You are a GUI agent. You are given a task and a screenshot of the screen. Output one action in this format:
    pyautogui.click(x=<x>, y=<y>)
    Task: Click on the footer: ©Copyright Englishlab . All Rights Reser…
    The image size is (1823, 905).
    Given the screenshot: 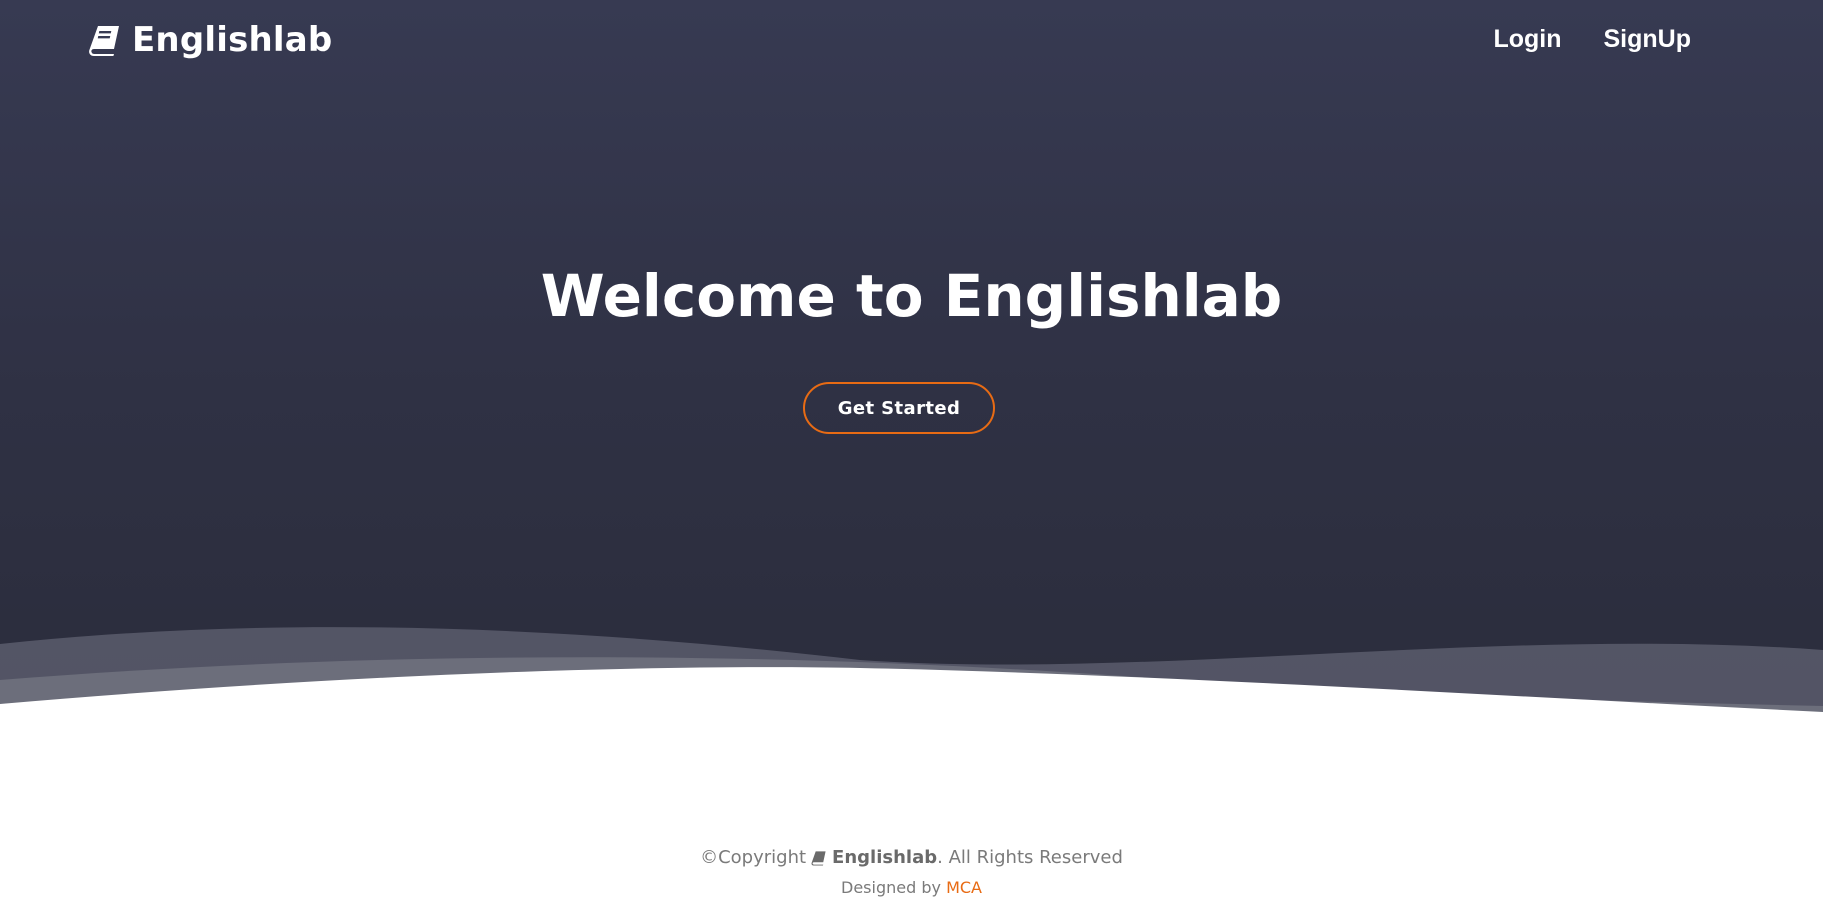 What is the action you would take?
    pyautogui.click(x=911, y=873)
    